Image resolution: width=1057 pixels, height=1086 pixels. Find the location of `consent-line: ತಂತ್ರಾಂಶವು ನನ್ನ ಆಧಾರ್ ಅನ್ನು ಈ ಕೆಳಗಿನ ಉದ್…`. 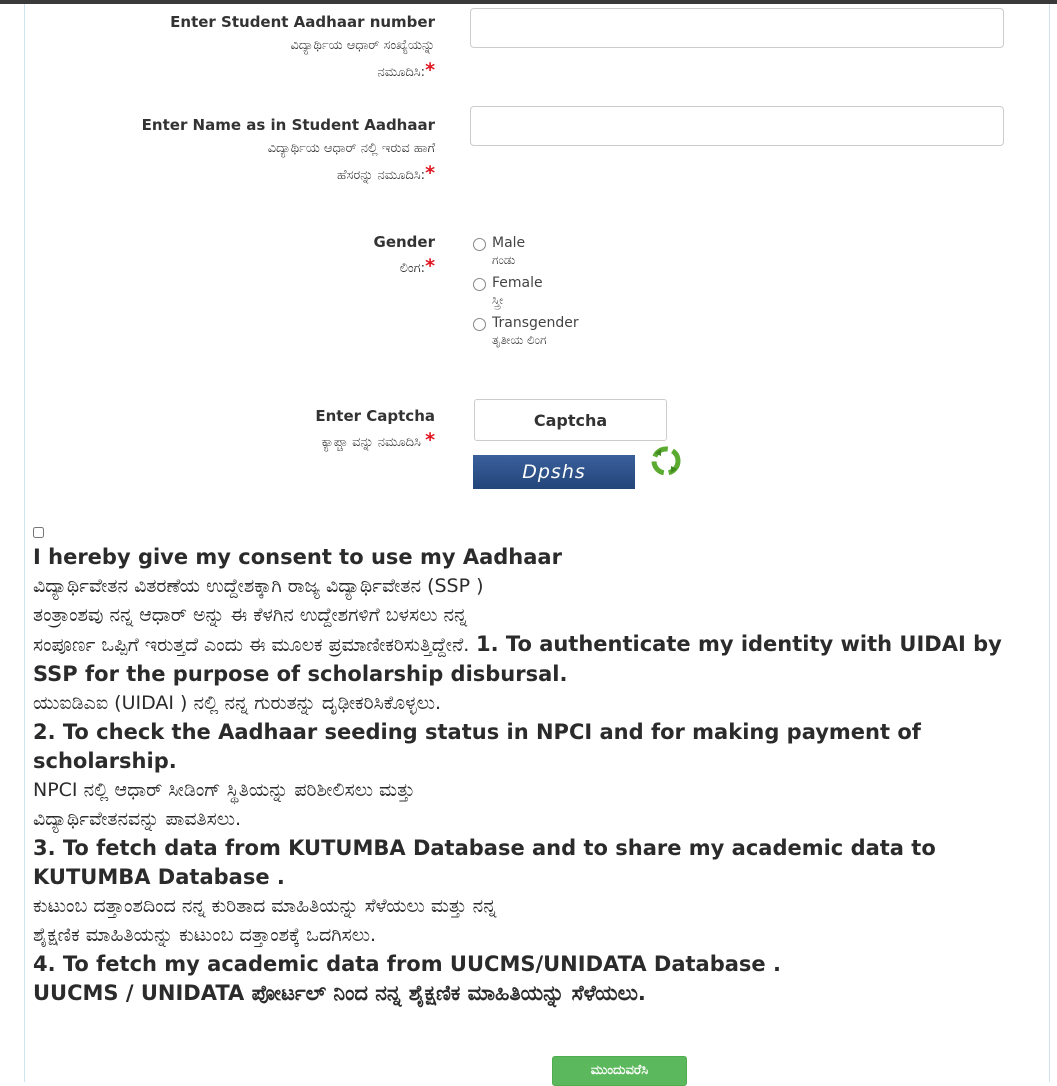

consent-line: ತಂತ್ರಾಂಶವು ನನ್ನ ಆಧಾರ್ ಅನ್ನು ಈ ಕೆಳಗಿನ ಉದ್… is located at coordinates (250, 615).